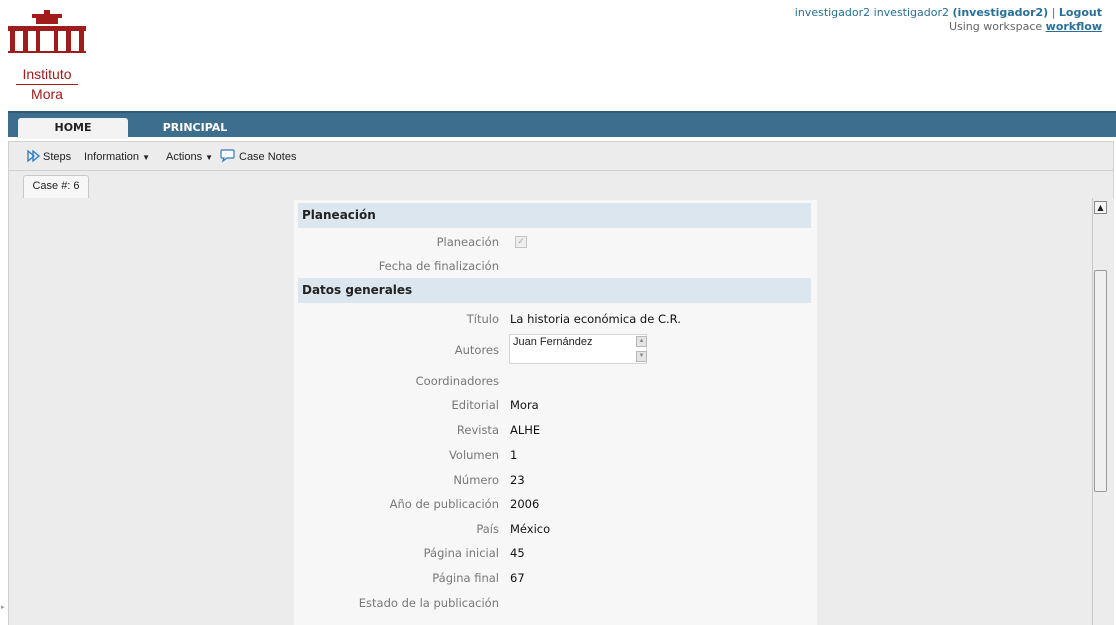 Image resolution: width=1116 pixels, height=625 pixels. I want to click on tab-principal: PRINCIPAL, so click(195, 128).